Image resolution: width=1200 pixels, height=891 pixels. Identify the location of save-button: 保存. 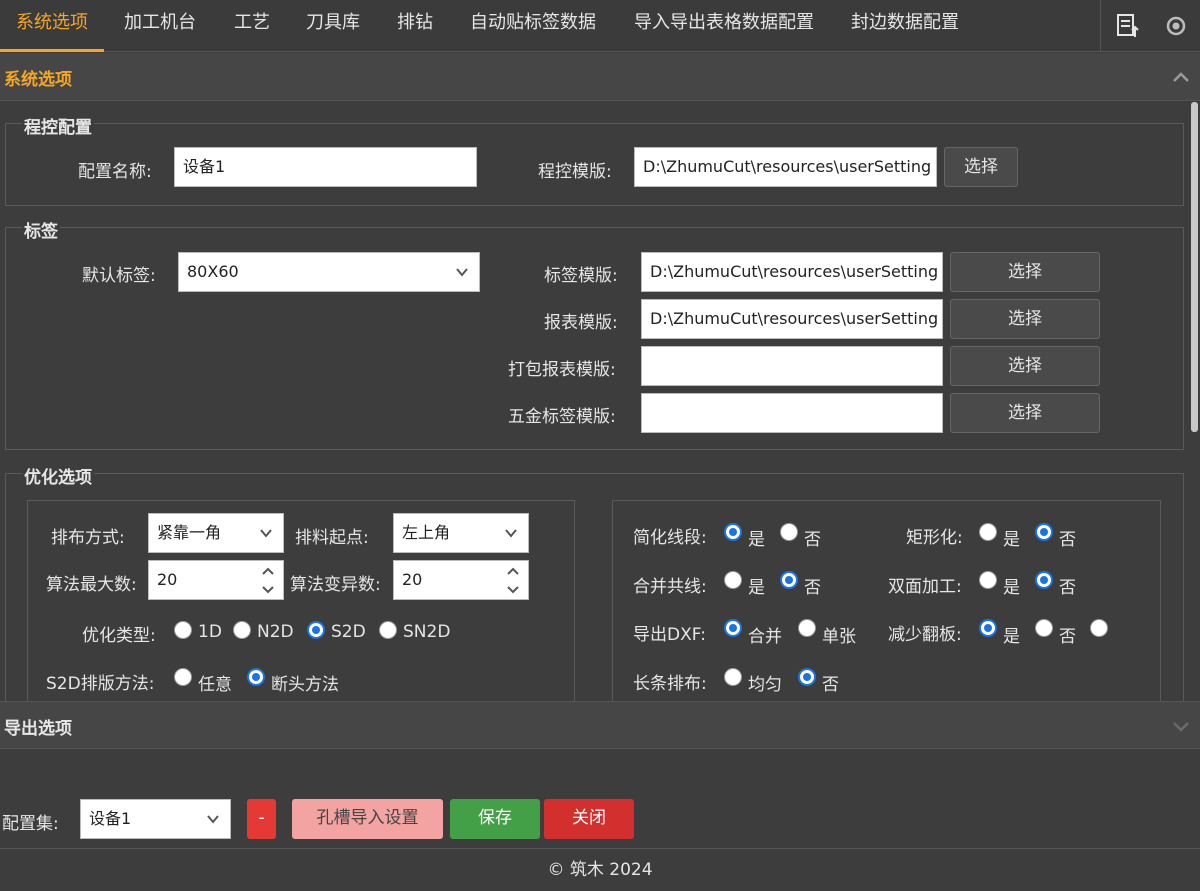
(495, 819).